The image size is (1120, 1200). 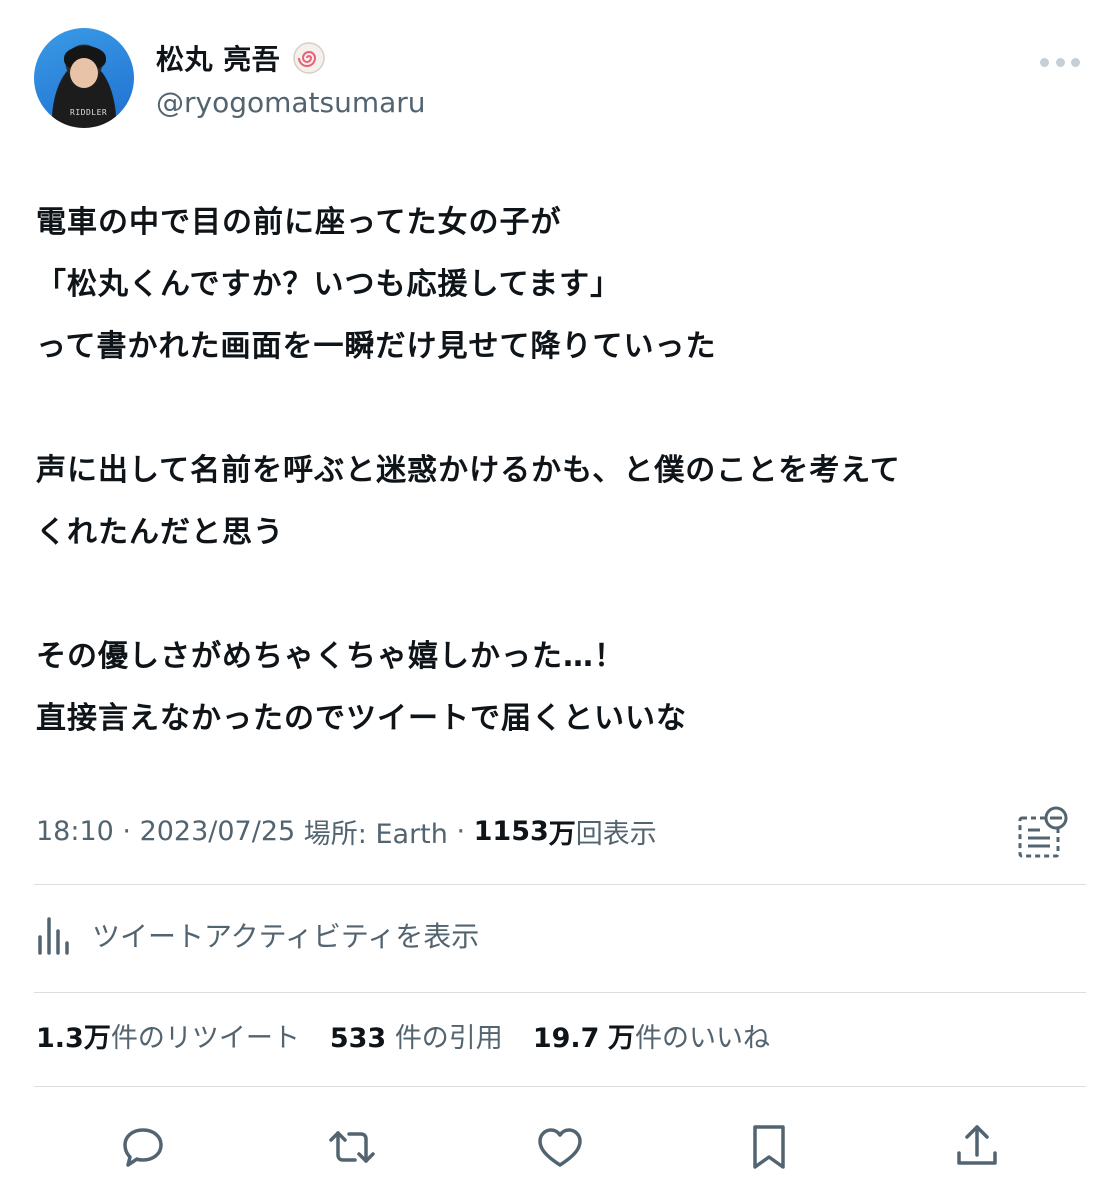 I want to click on retweets-number: 1.3, so click(x=60, y=1038).